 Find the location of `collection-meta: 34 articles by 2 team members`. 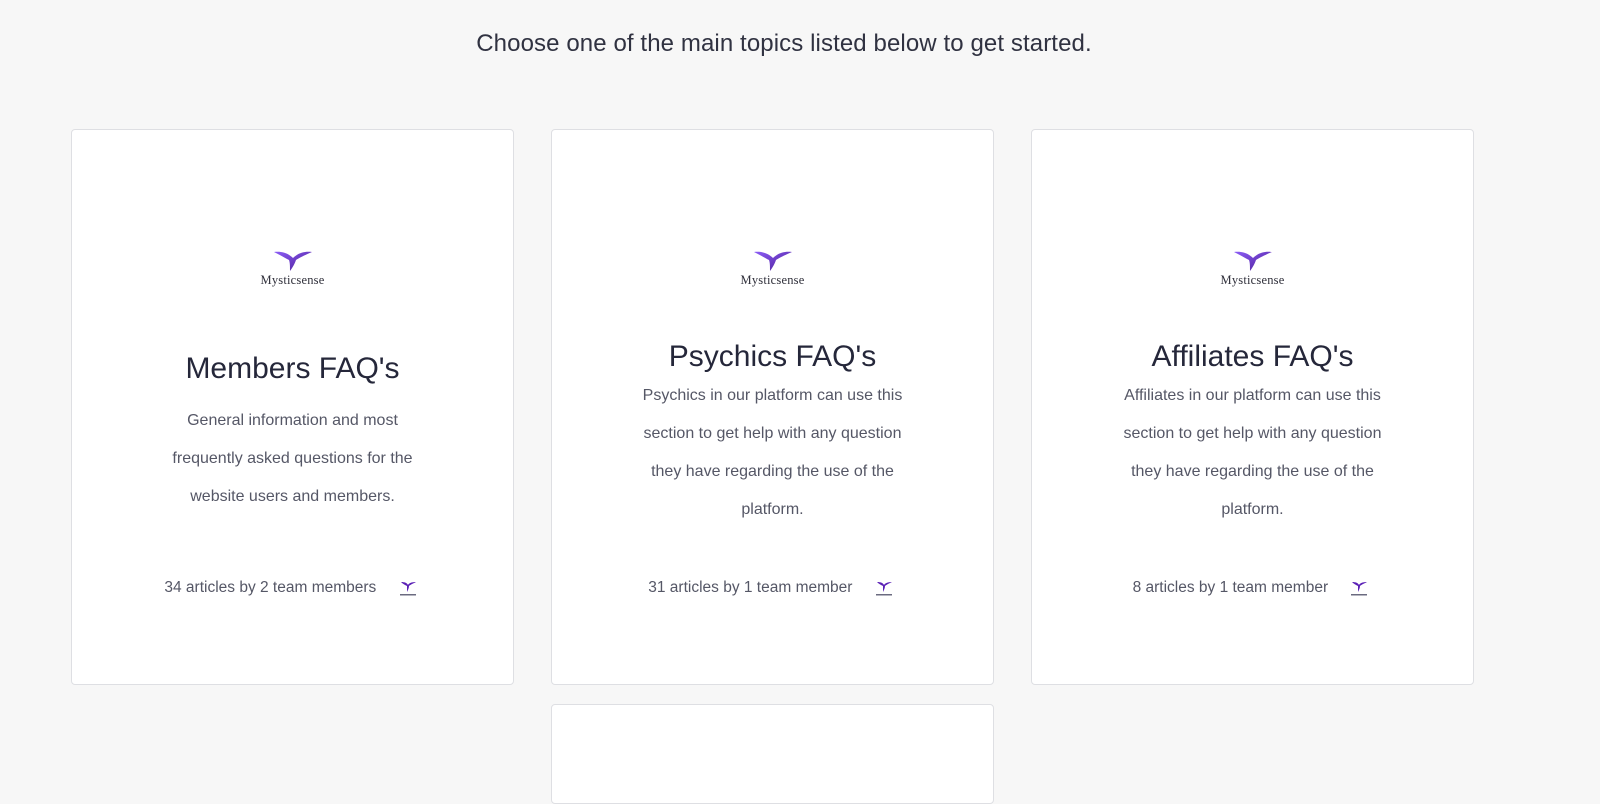

collection-meta: 34 articles by 2 team members is located at coordinates (292, 588).